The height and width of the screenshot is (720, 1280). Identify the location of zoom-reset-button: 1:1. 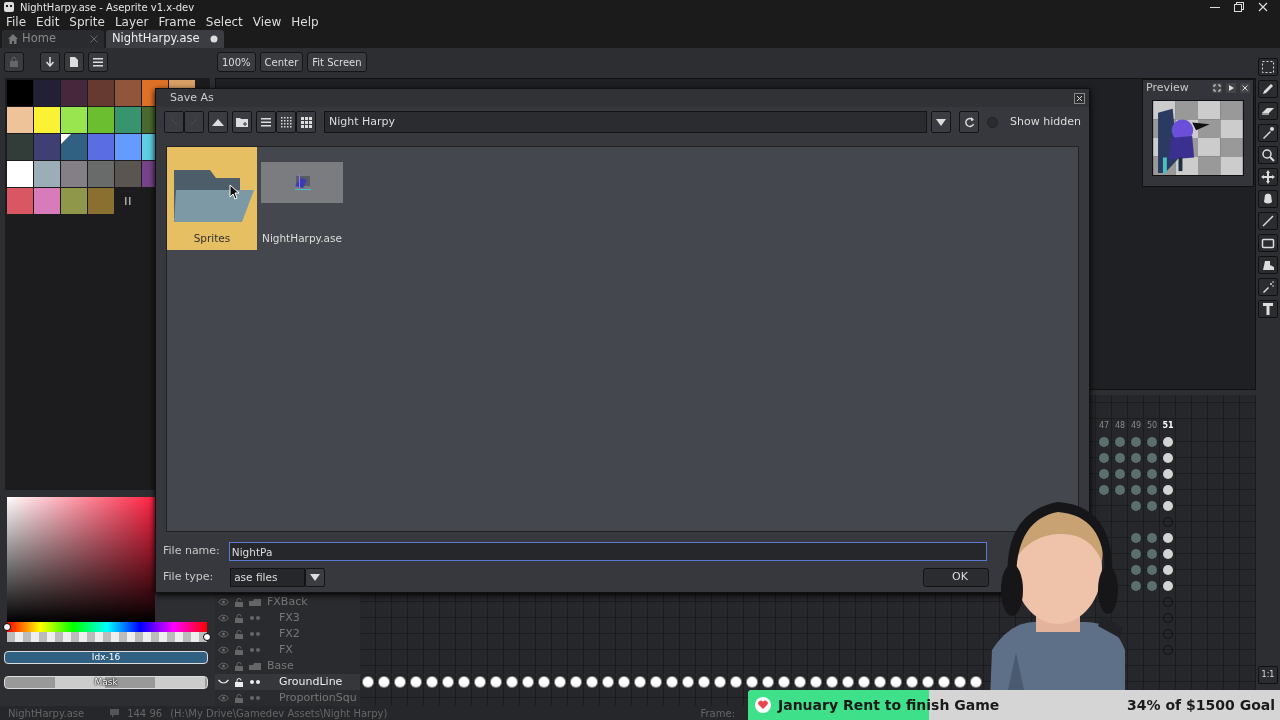
(1268, 675).